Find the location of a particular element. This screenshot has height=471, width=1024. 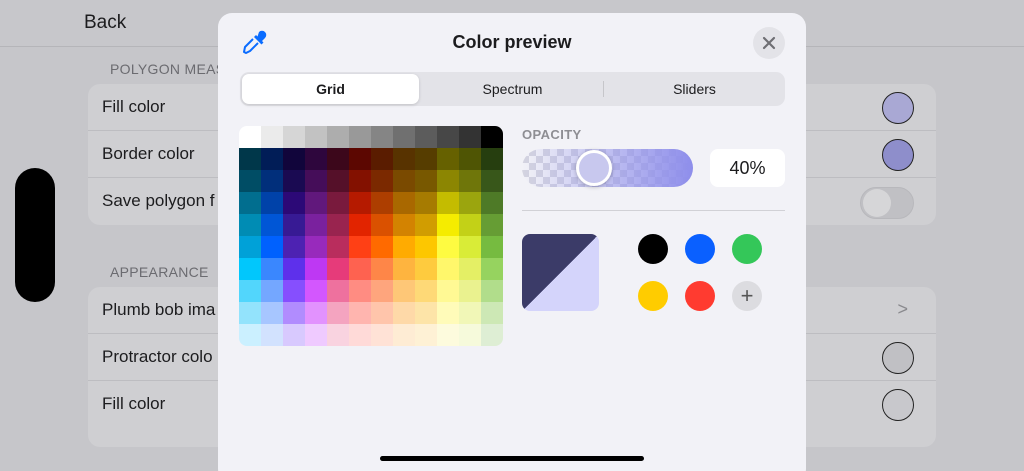

tab-sliders: Sliders is located at coordinates (694, 89).